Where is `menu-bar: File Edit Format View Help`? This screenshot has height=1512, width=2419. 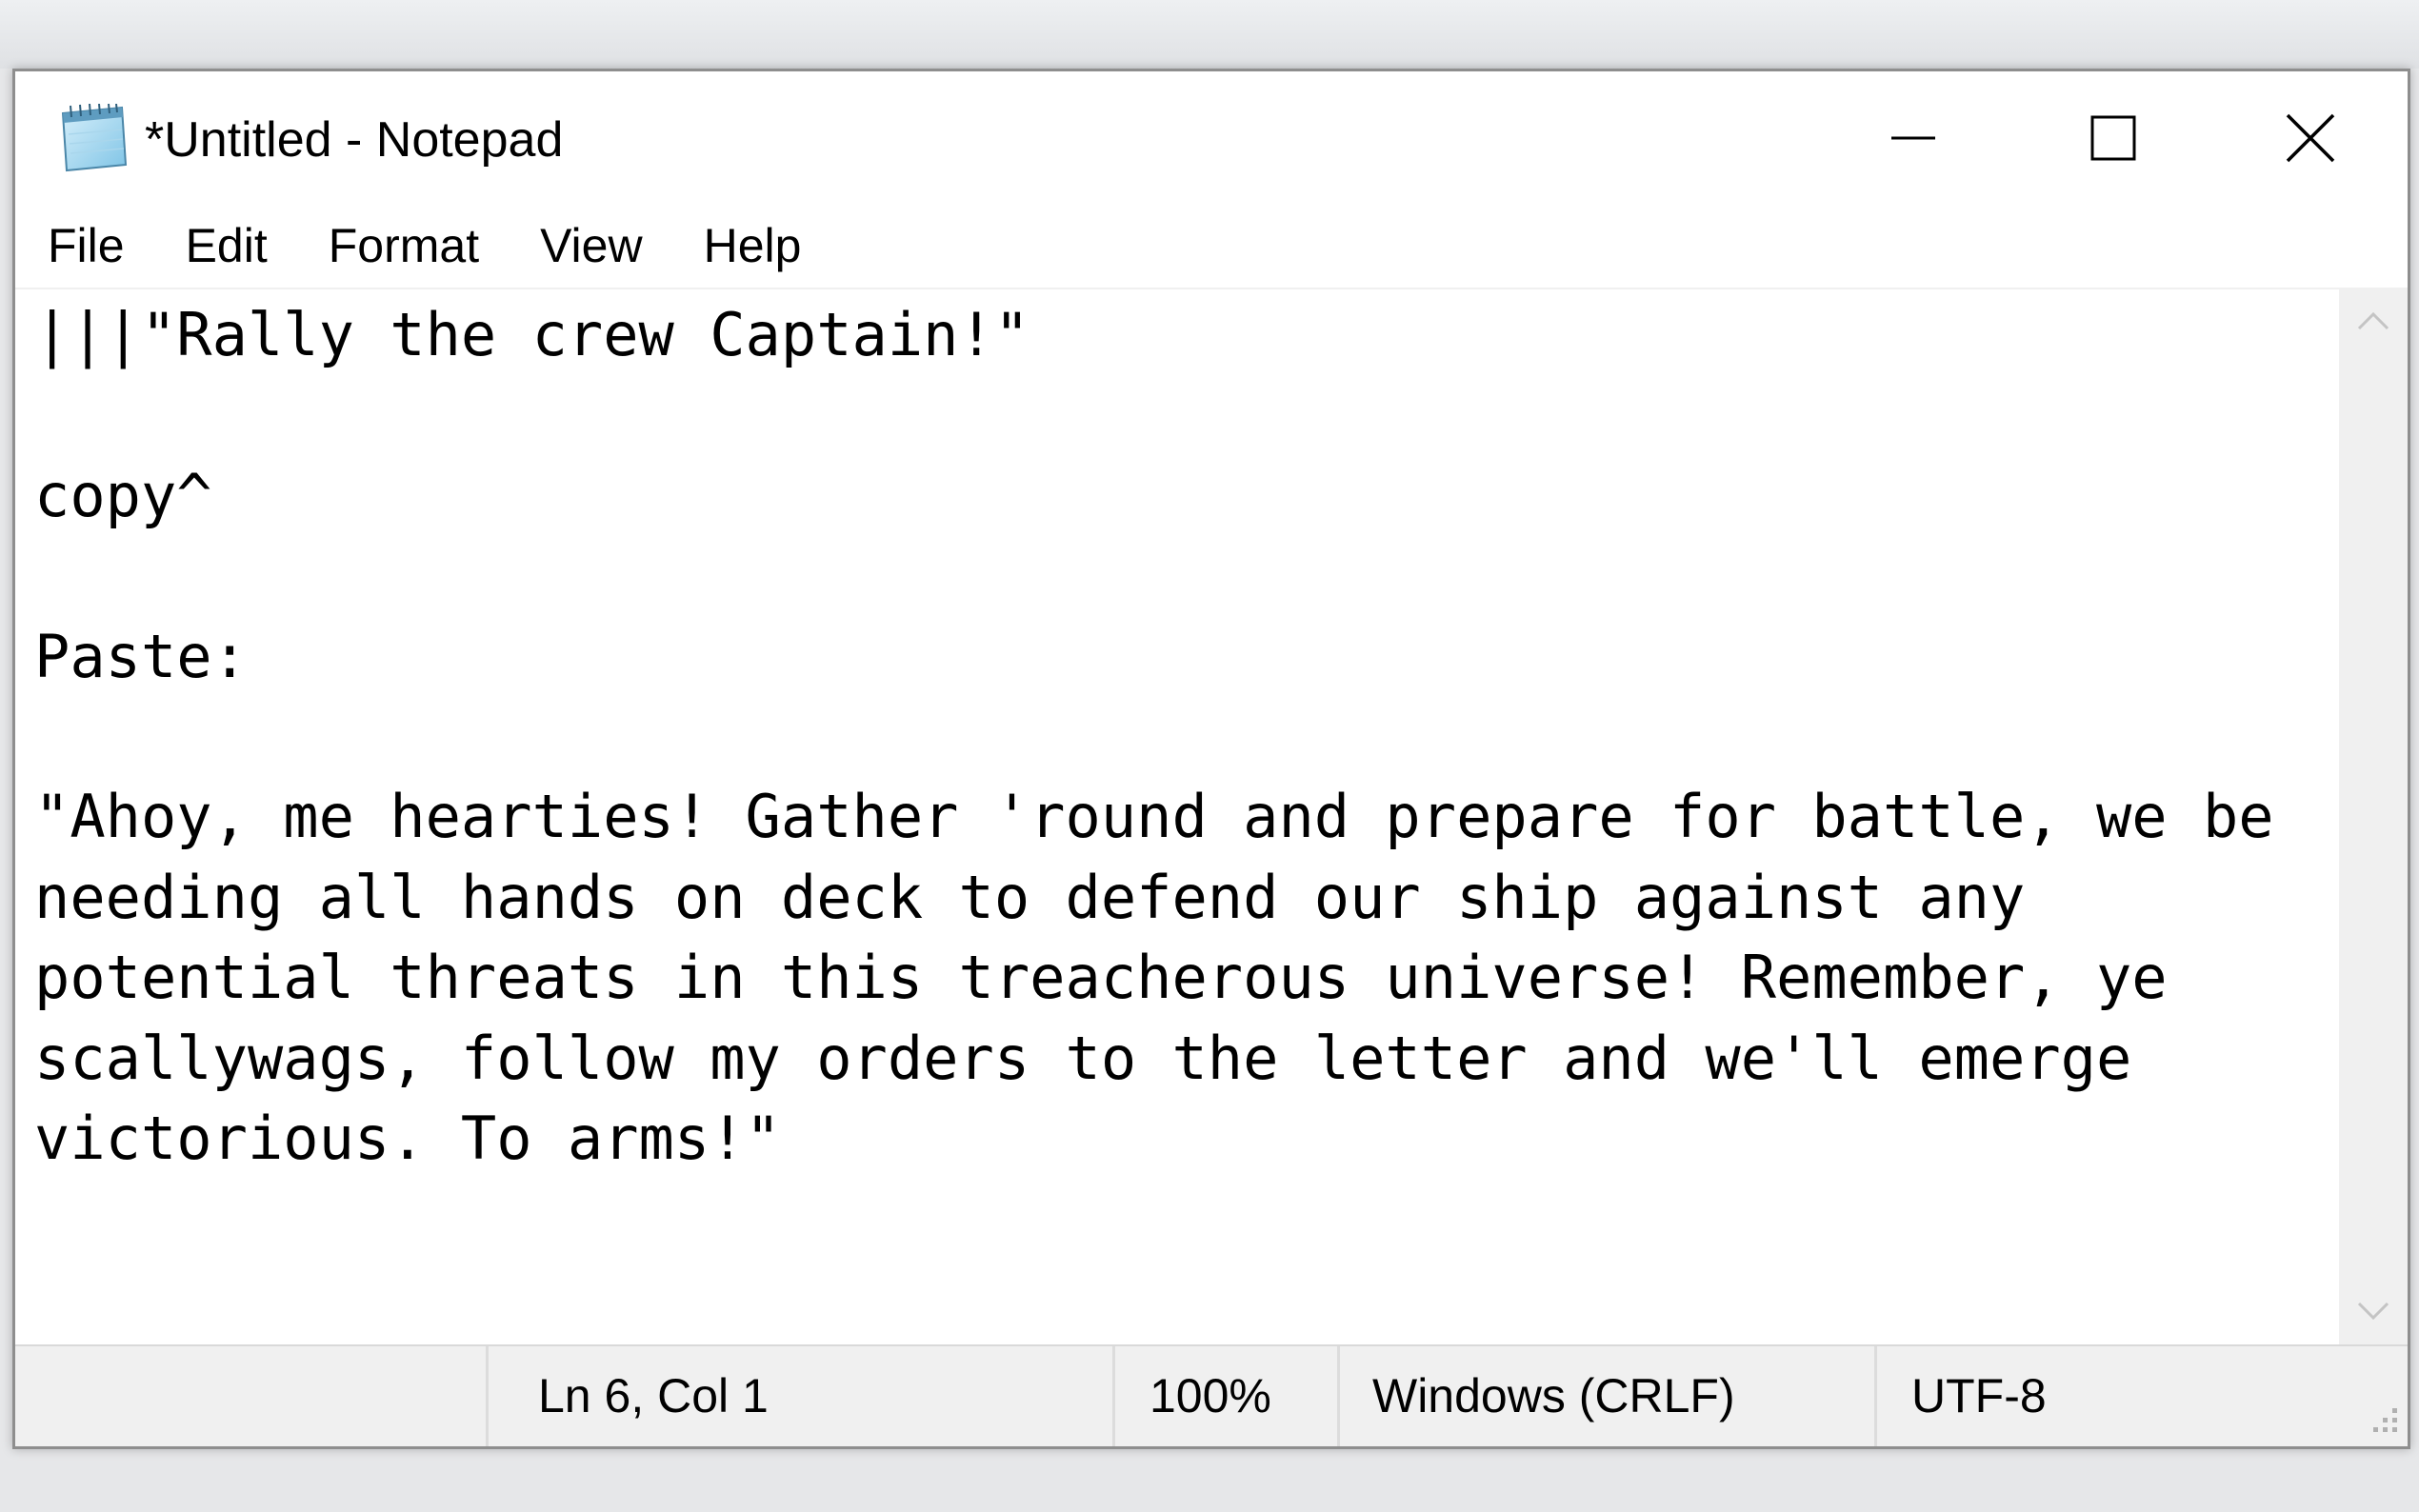 menu-bar: File Edit Format View Help is located at coordinates (1211, 246).